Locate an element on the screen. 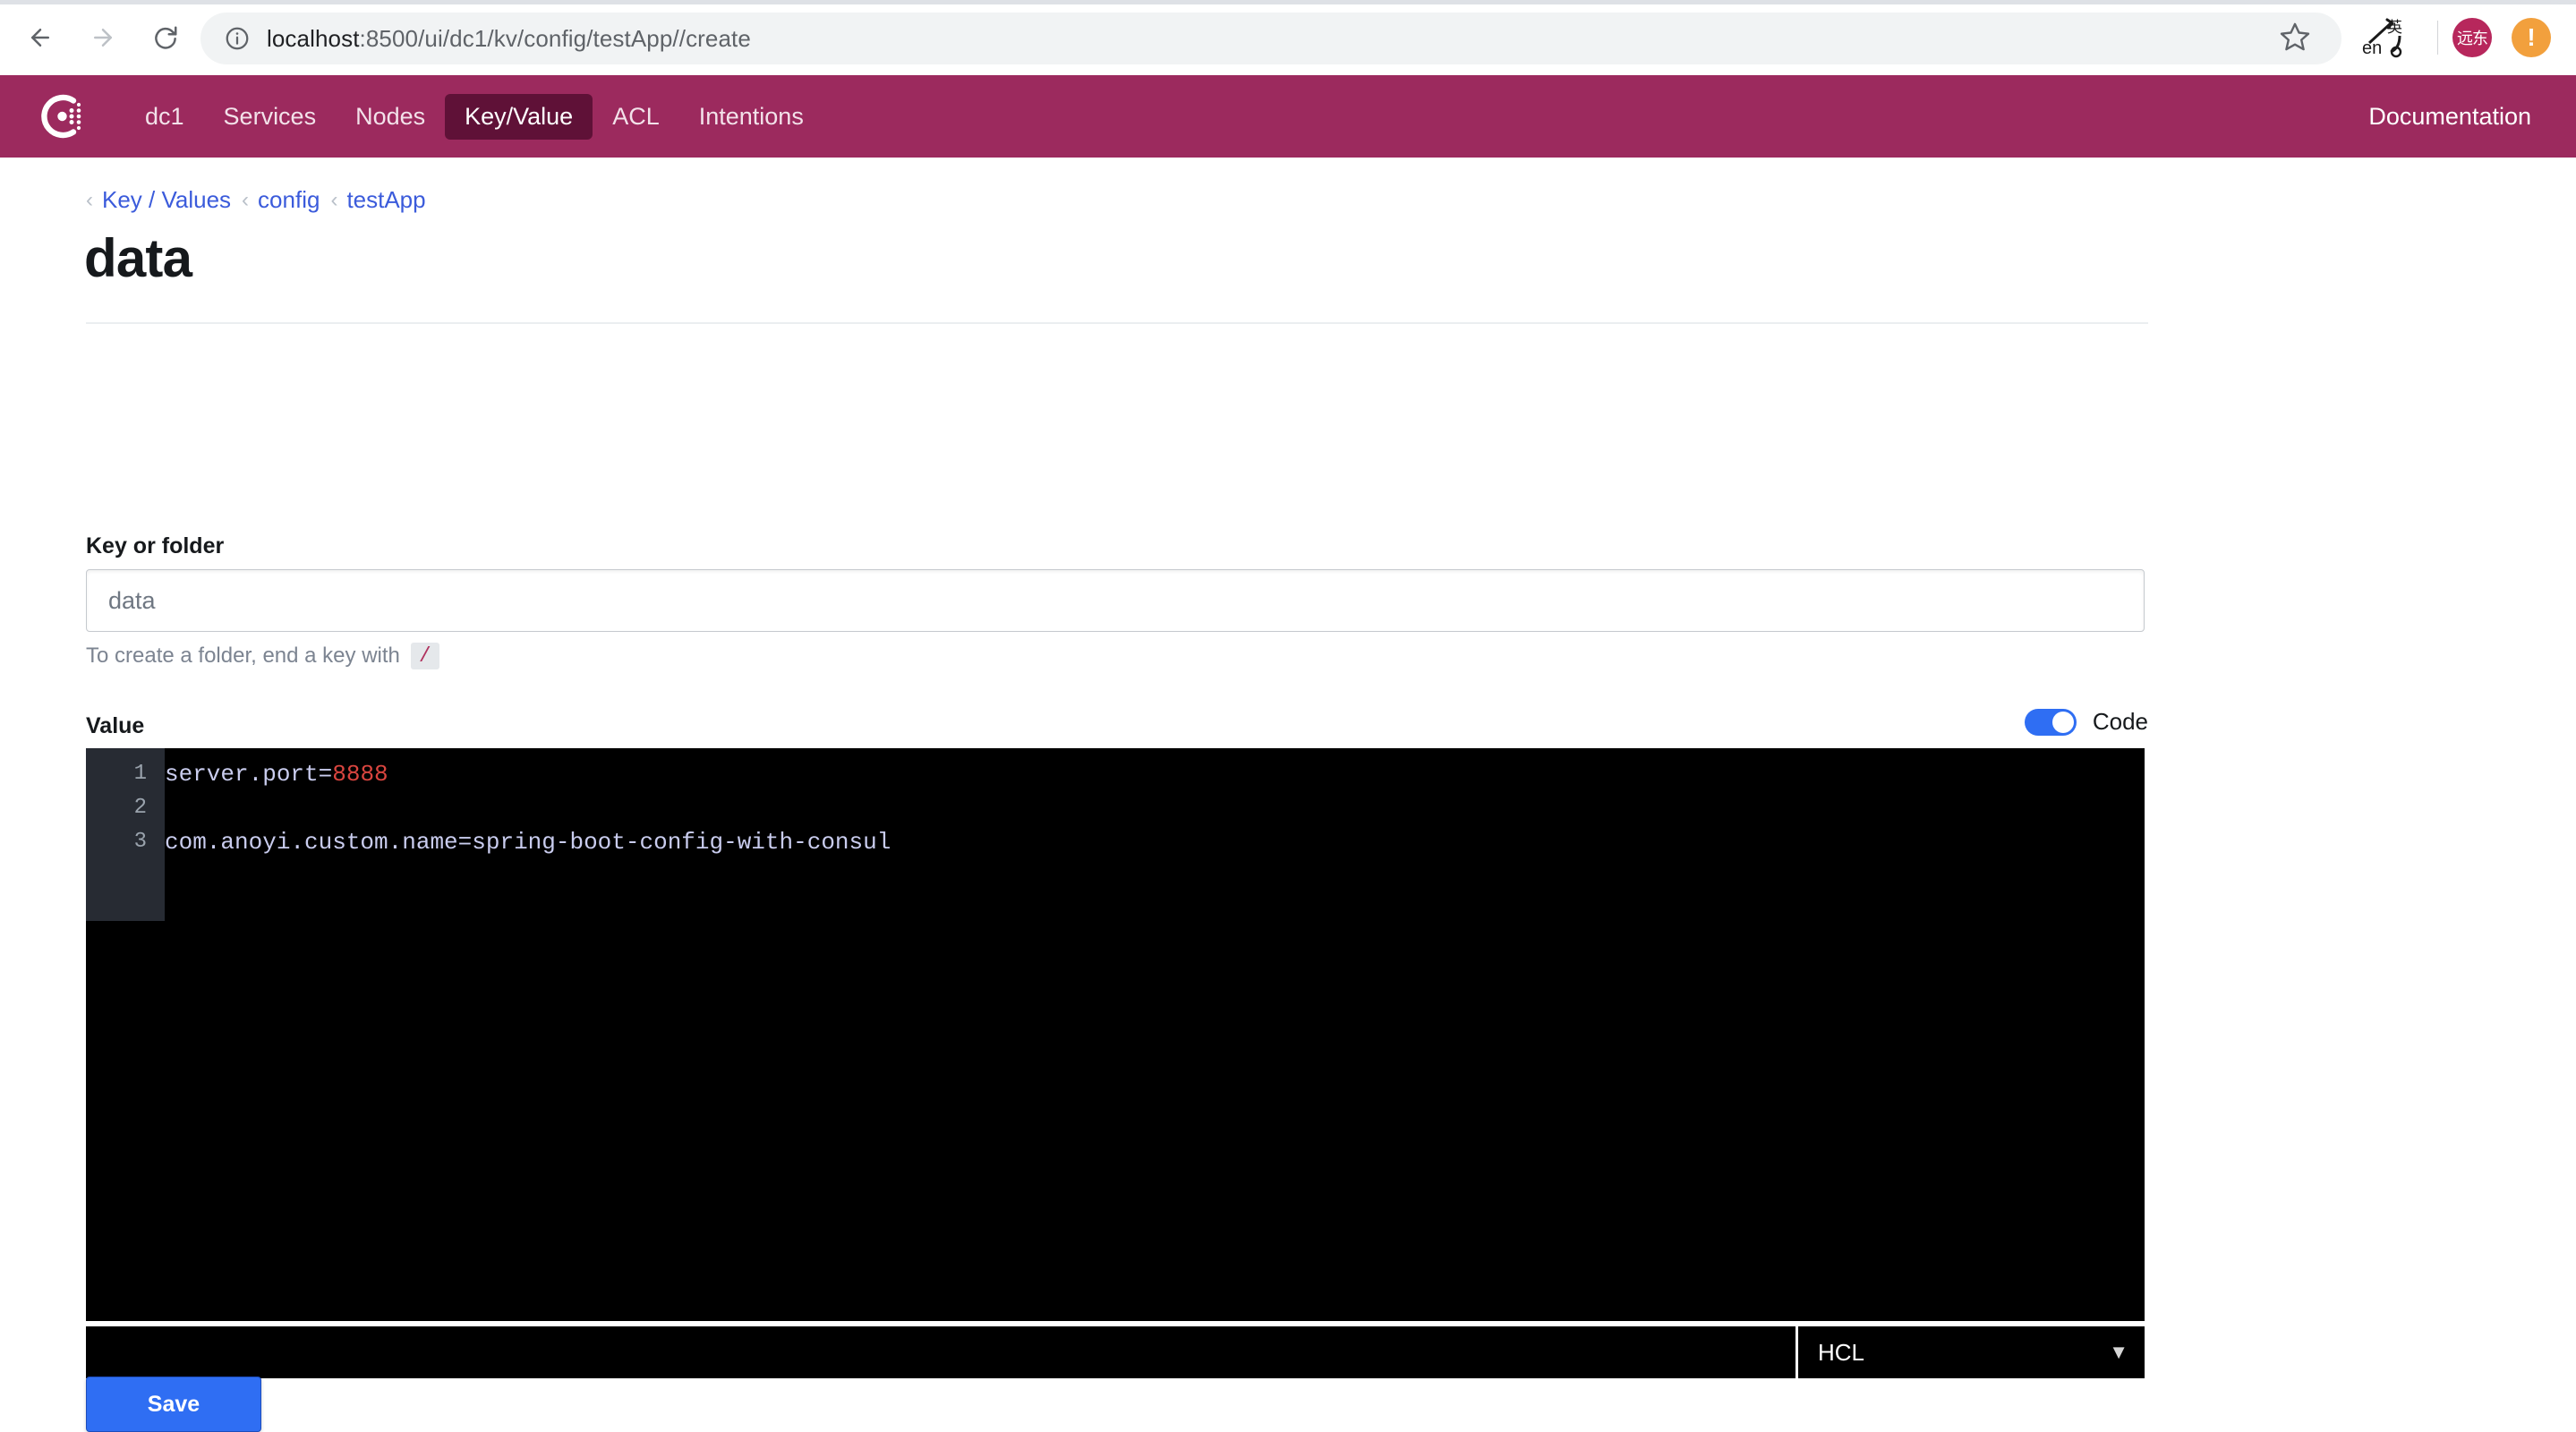 The width and height of the screenshot is (2576, 1432). alert-exclamation-icon: ! is located at coordinates (2531, 37).